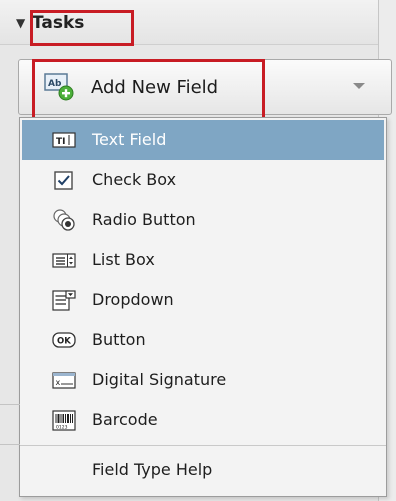  What do you see at coordinates (64, 420) in the screenshot?
I see `barcode-icon: 0123` at bounding box center [64, 420].